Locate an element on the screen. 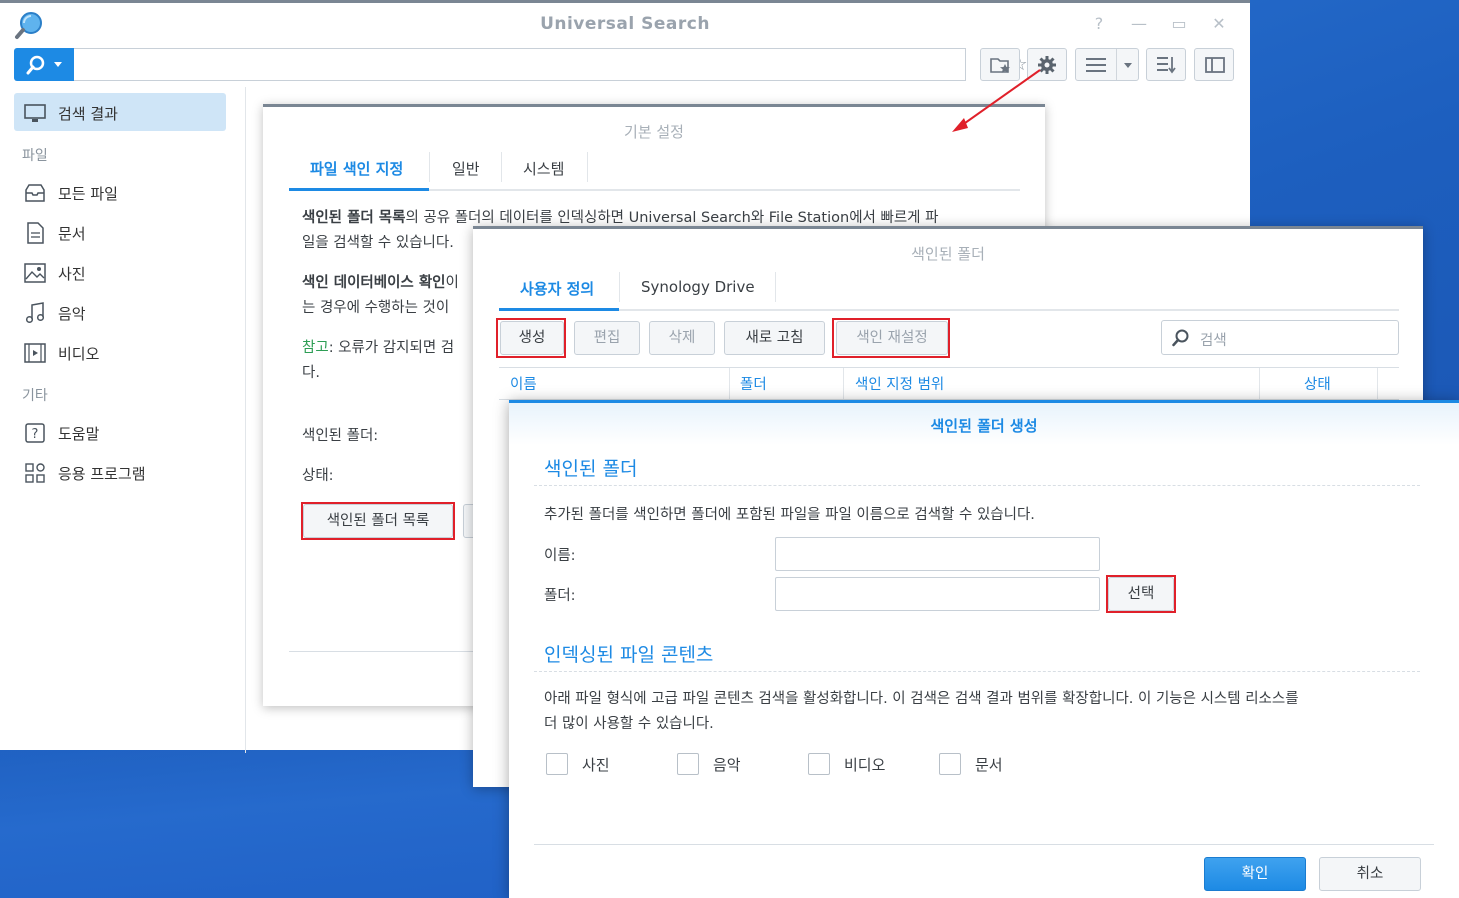  delete-button: 삭제 is located at coordinates (682, 338).